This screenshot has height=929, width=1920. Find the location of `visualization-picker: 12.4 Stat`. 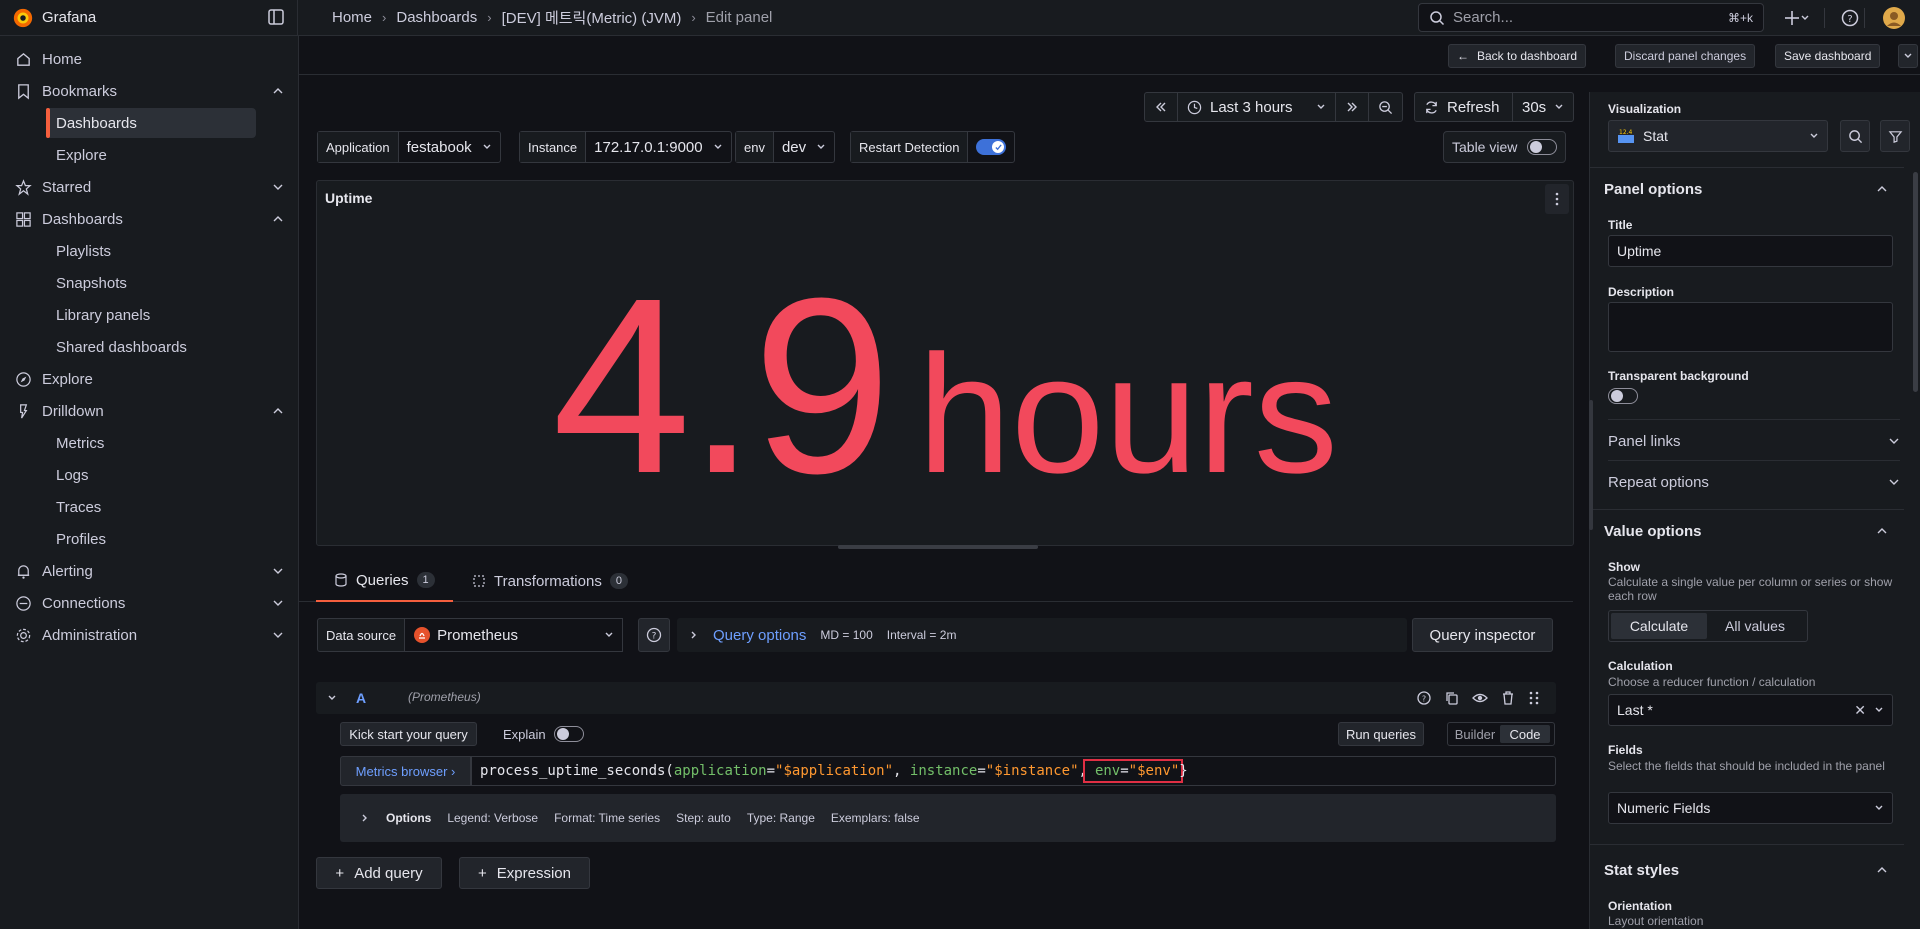

visualization-picker: 12.4 Stat is located at coordinates (1718, 136).